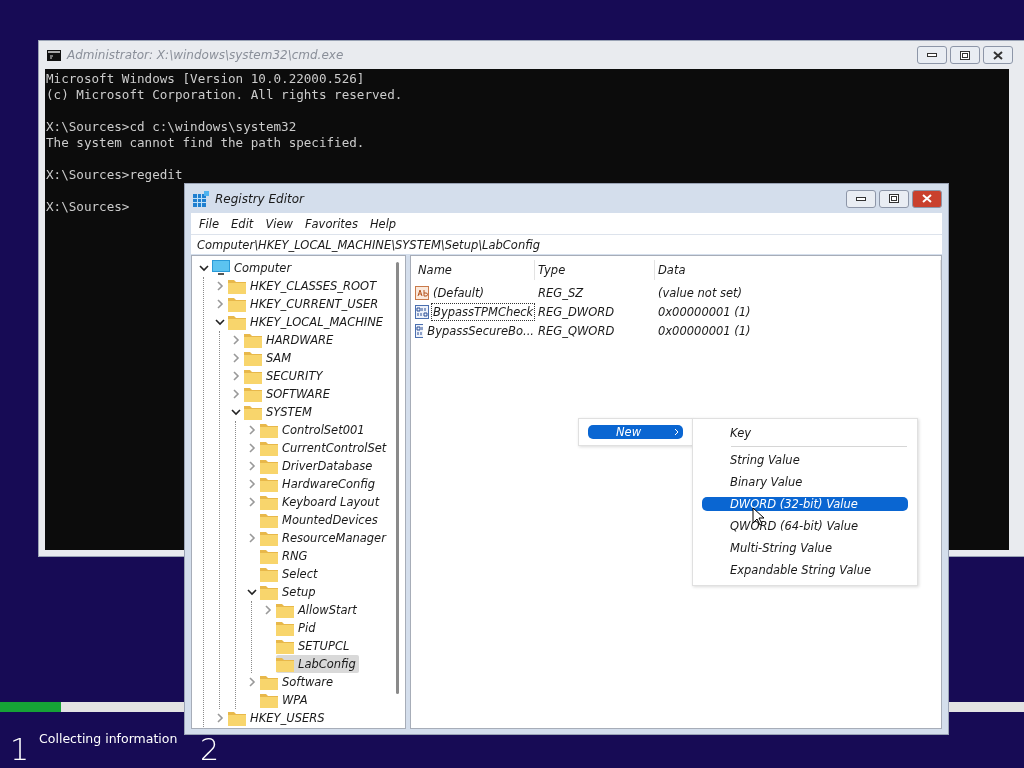 The image size is (1024, 768). Describe the element at coordinates (317, 664) in the screenshot. I see `tree-item: LabConfig` at that location.